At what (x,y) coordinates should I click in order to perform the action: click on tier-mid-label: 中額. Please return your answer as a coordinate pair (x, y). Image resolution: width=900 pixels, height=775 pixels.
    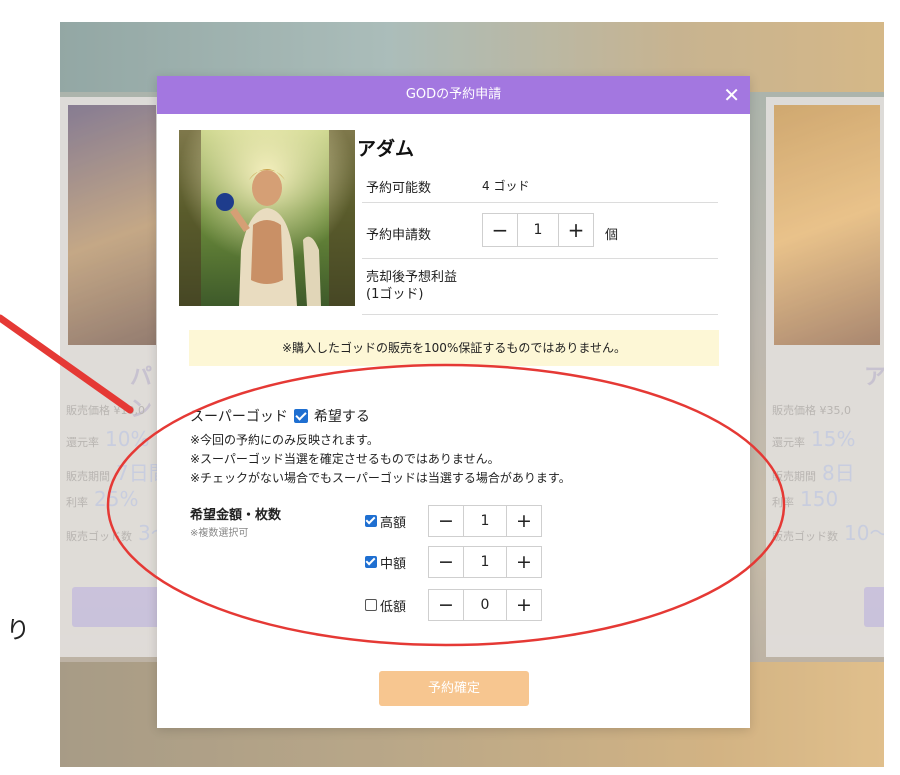
    Looking at the image, I should click on (404, 562).